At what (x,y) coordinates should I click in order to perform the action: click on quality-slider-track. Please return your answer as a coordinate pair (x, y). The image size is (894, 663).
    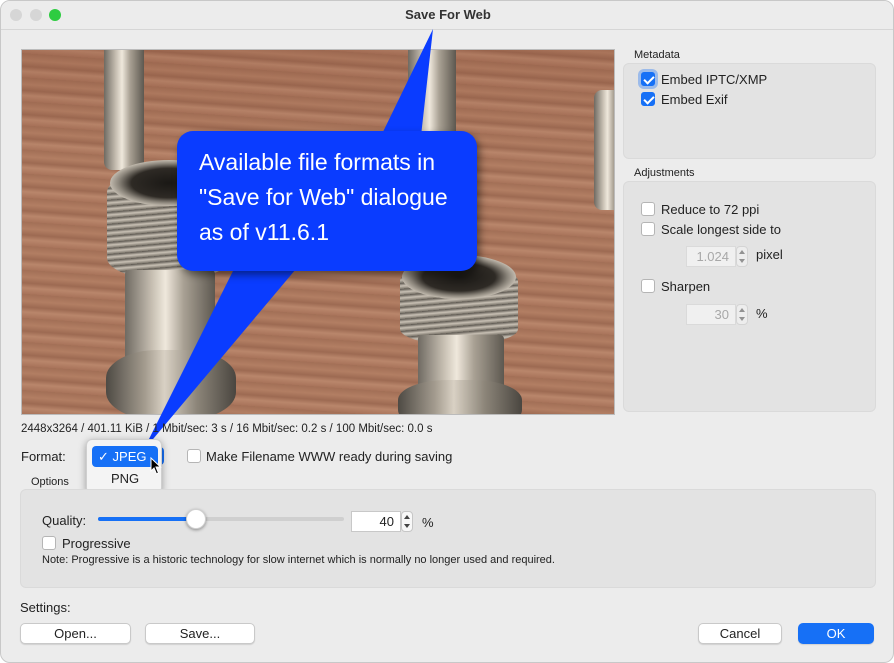
    Looking at the image, I should click on (221, 519).